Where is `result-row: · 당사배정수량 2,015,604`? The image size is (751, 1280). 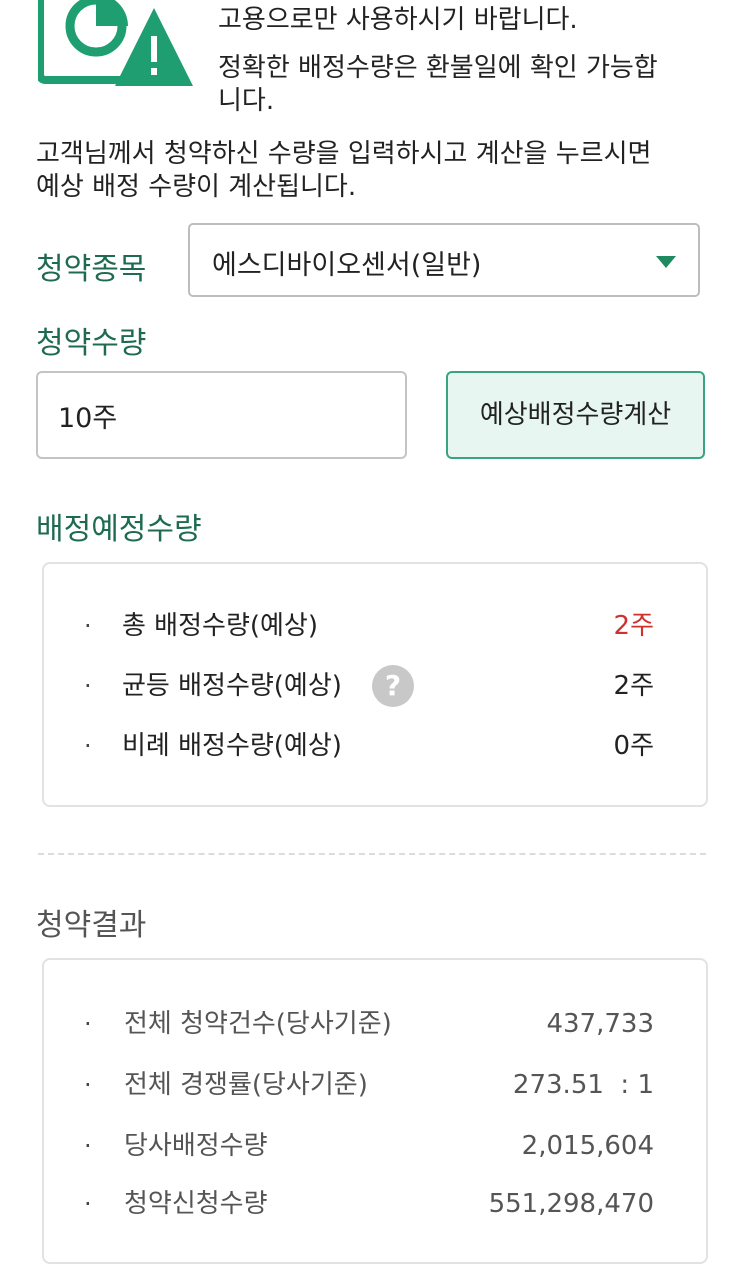
result-row: · 당사배정수량 2,015,604 is located at coordinates (375, 1146).